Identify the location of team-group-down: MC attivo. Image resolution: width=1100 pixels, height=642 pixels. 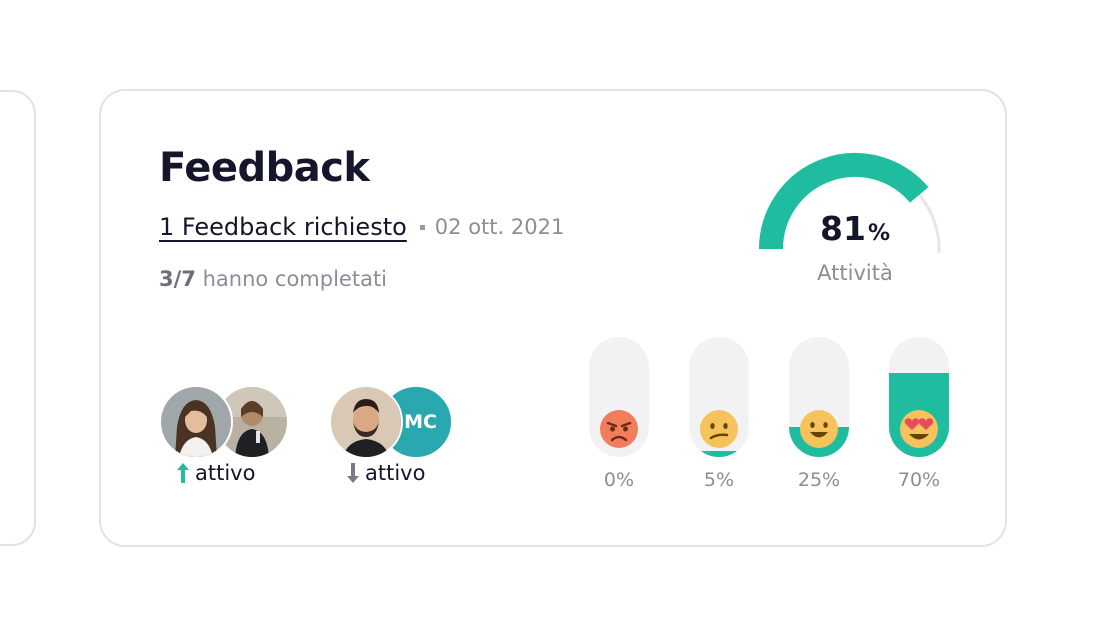
(399, 435).